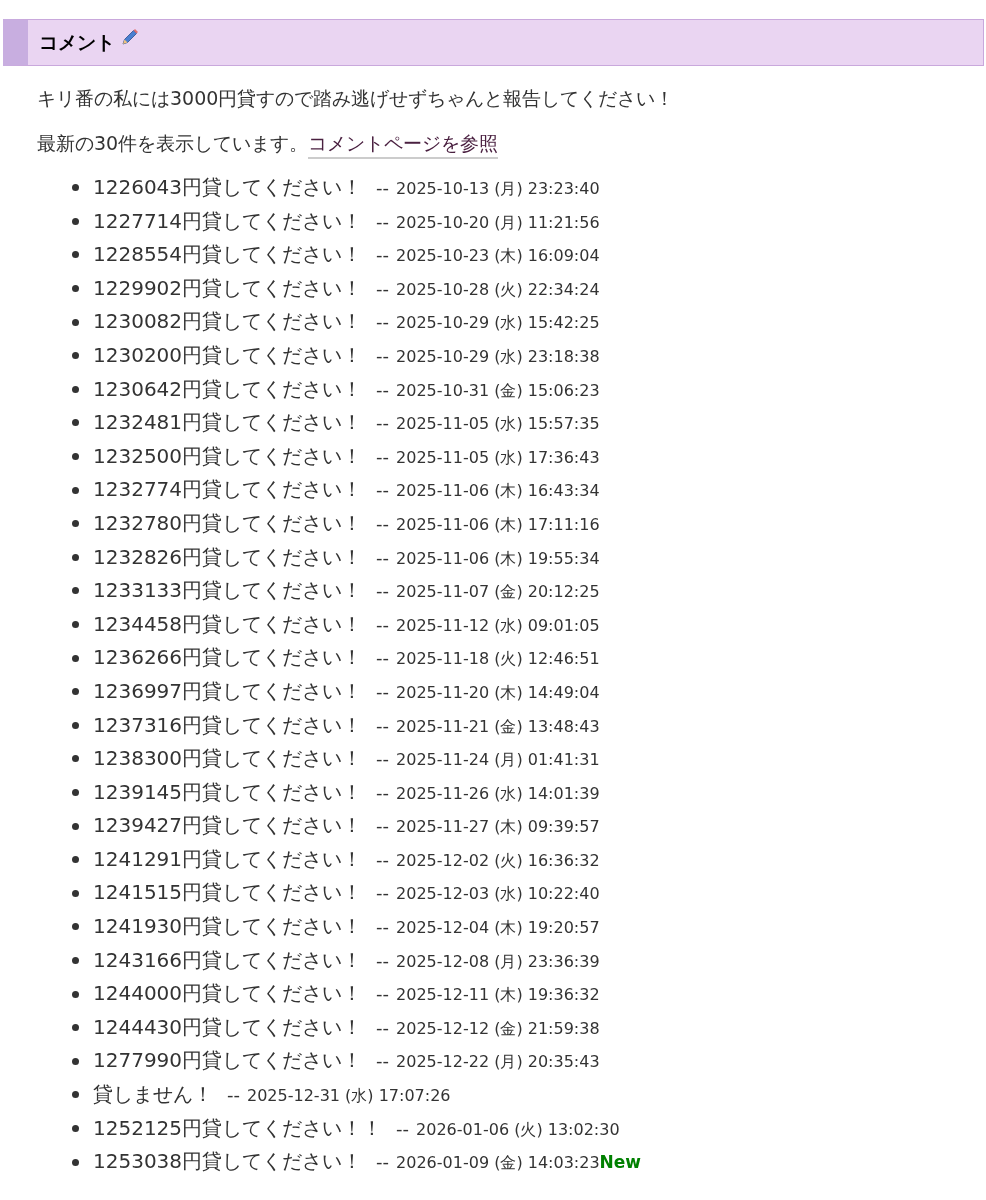  I want to click on comment-timestamp: 2025-12-12 (金) 21:59:38, so click(498, 1028).